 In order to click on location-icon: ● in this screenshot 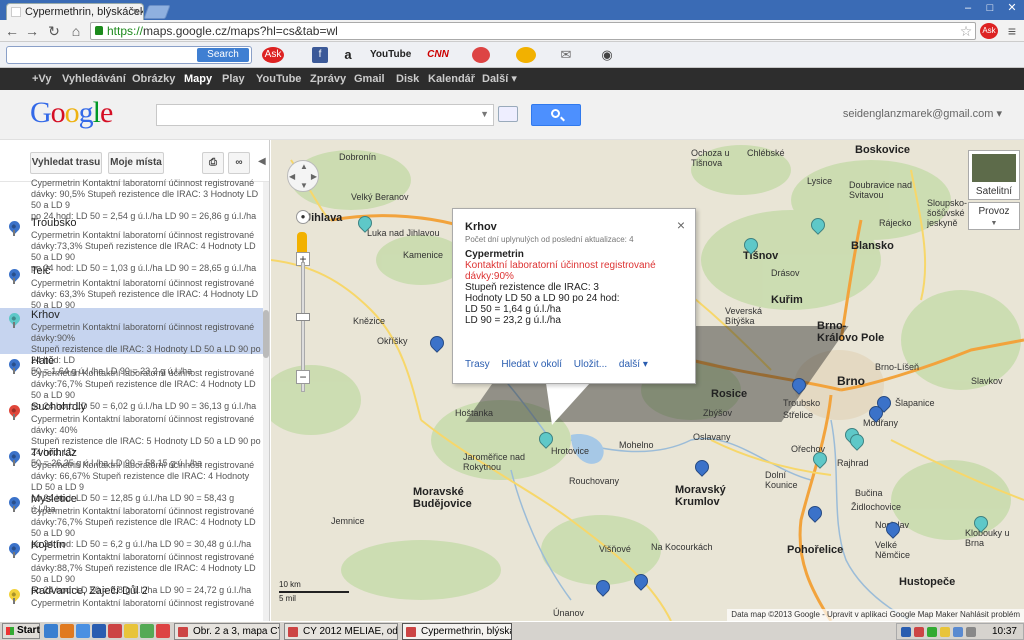, I will do `click(303, 217)`.